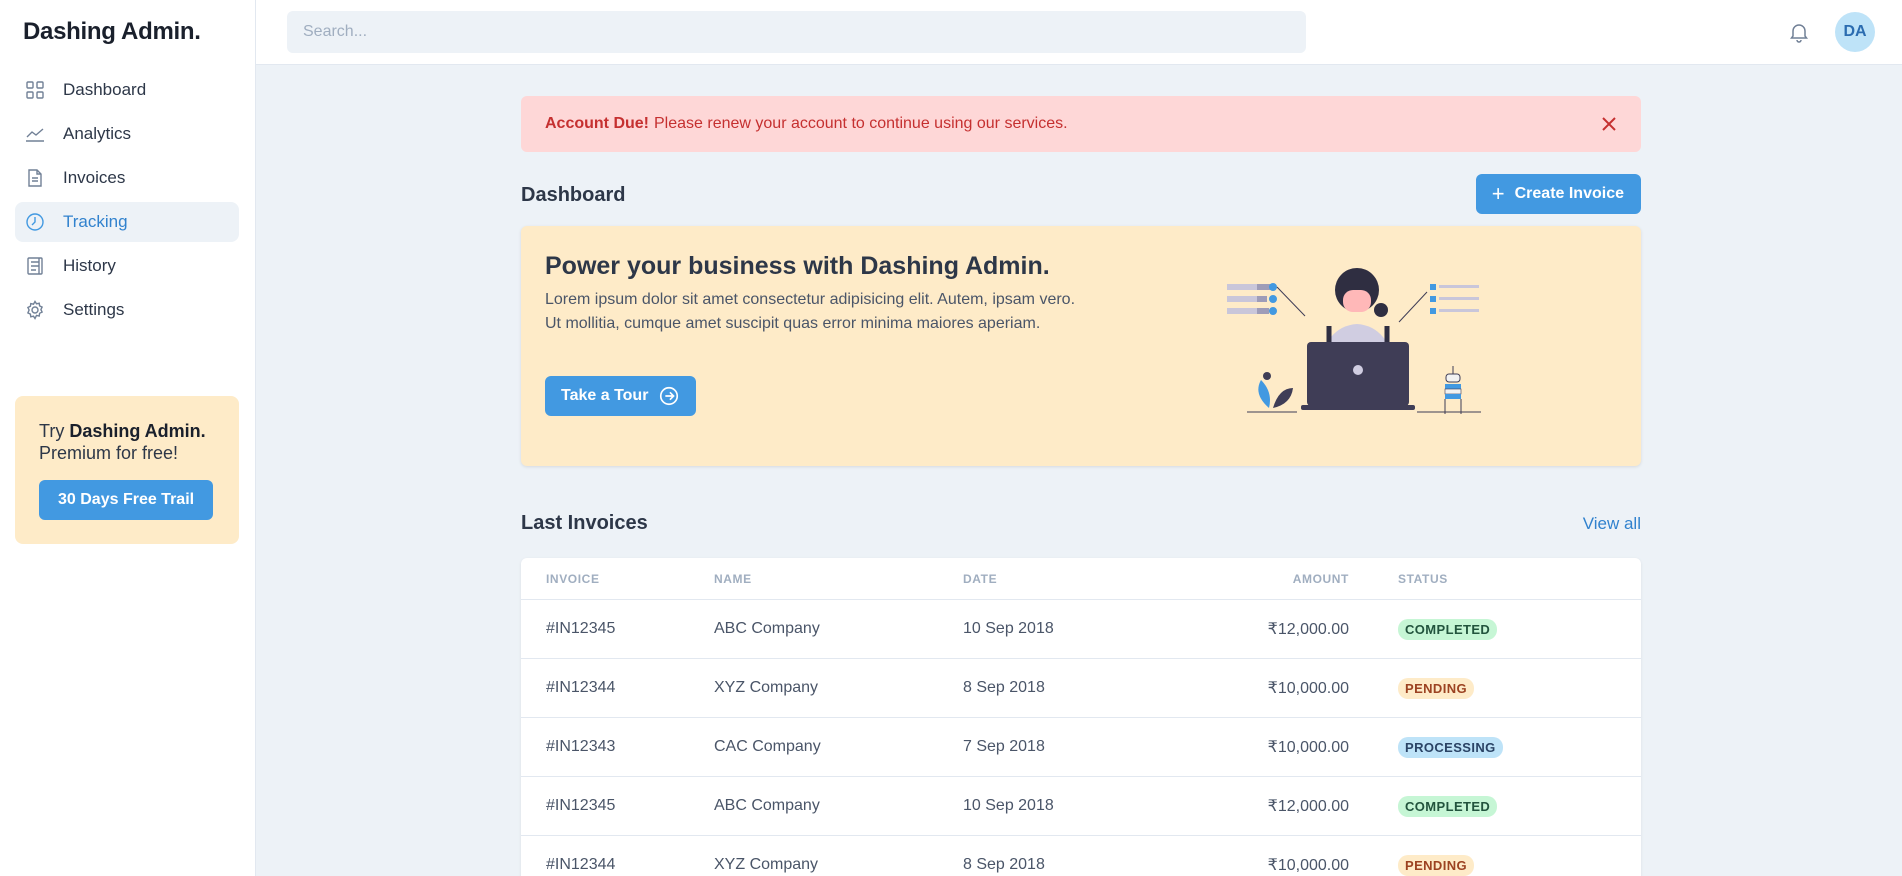  I want to click on bell-icon, so click(1799, 32).